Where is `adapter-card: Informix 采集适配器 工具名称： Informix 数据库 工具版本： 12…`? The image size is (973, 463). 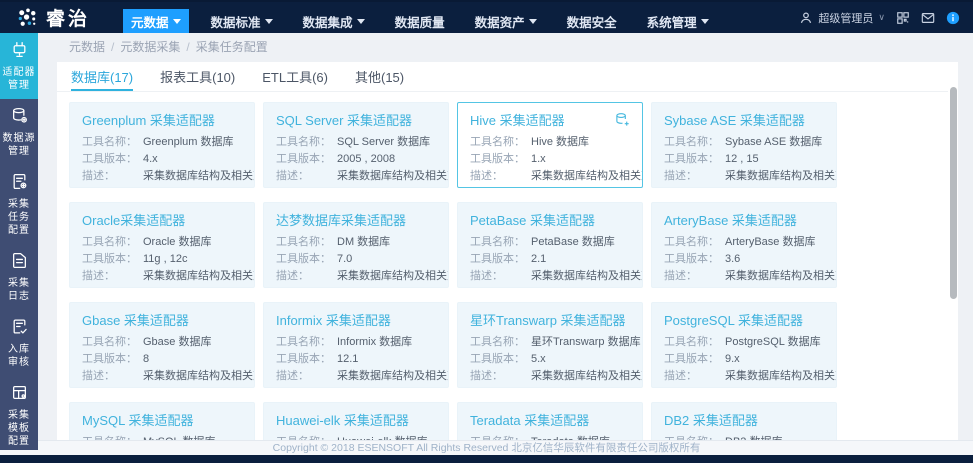
adapter-card: Informix 采集适配器 工具名称： Informix 数据库 工具版本： 12… is located at coordinates (356, 345).